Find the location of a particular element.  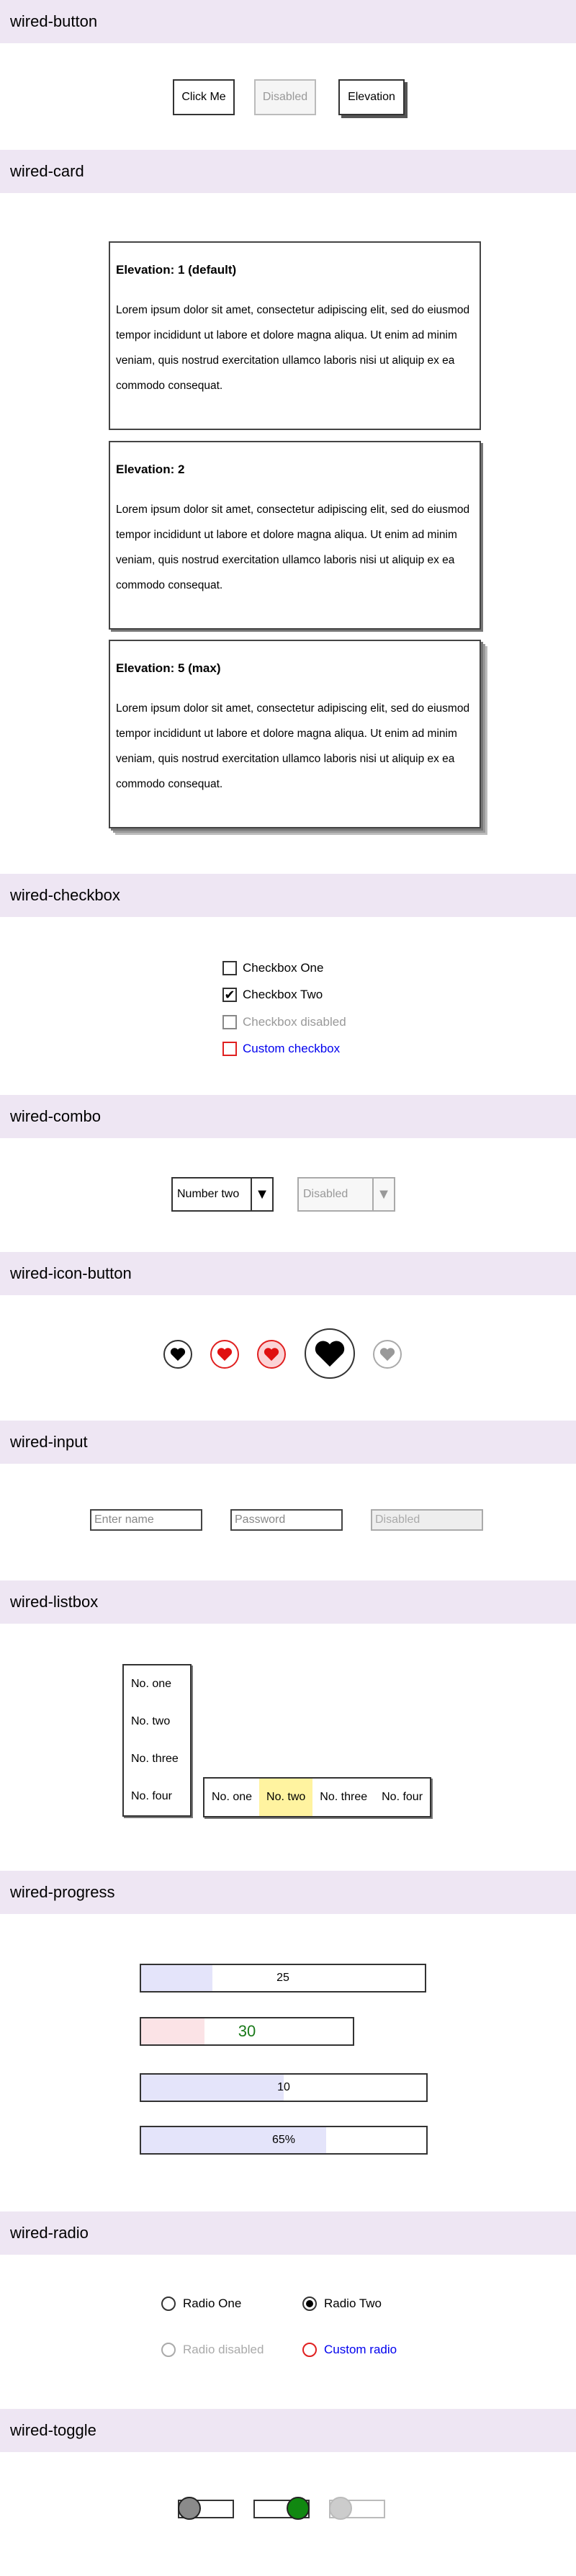

combo-disabled: Disabled ▼ is located at coordinates (346, 1194).